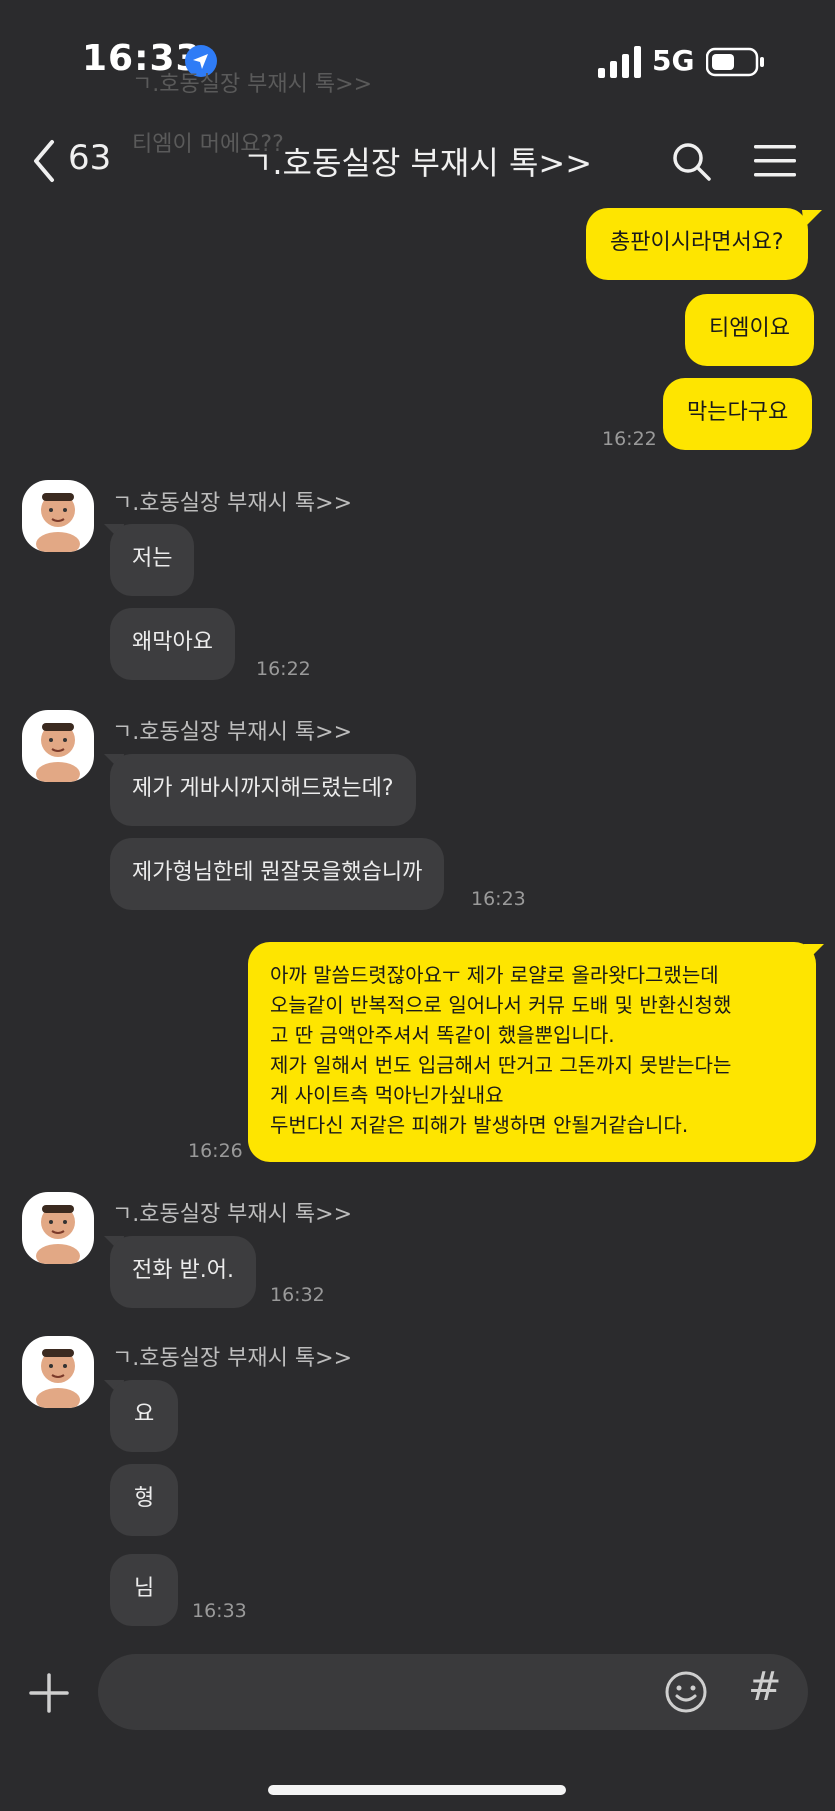 This screenshot has height=1811, width=835. I want to click on their-message: 제가 게바시까지해드렸는데?, so click(263, 790).